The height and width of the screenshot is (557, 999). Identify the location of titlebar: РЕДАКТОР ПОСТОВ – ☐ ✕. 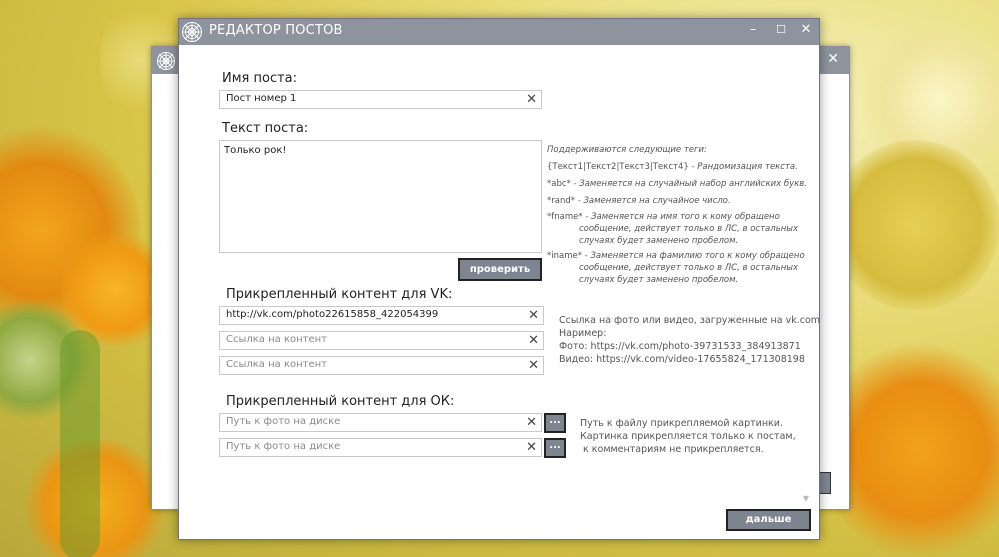
(499, 32).